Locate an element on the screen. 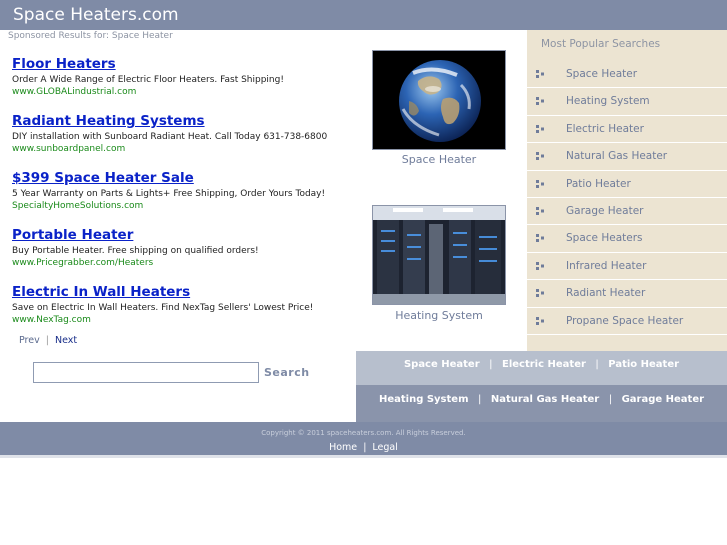 Image resolution: width=727 pixels, height=545 pixels. pager: Prev | Next is located at coordinates (48, 340).